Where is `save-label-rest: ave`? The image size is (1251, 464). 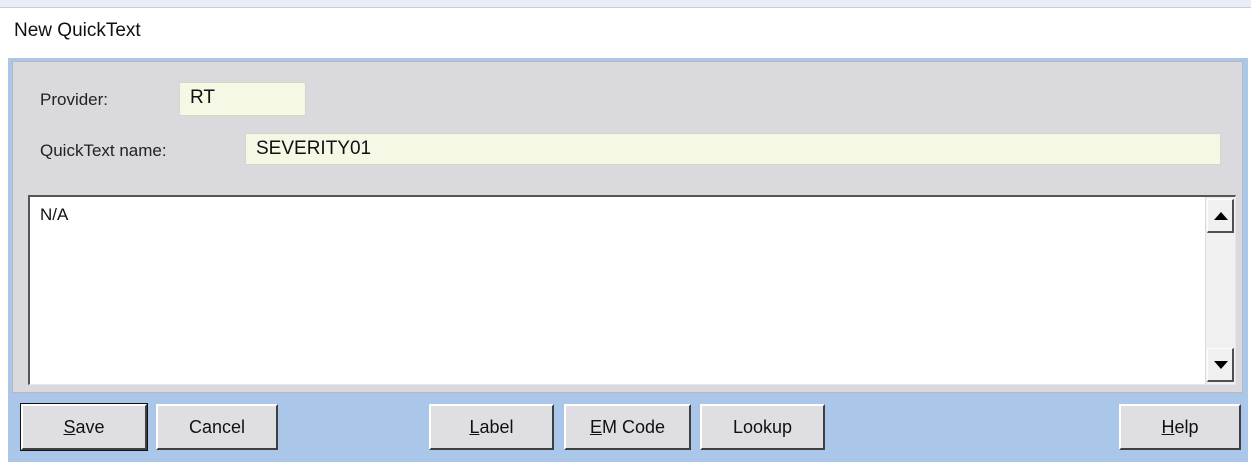 save-label-rest: ave is located at coordinates (90, 427).